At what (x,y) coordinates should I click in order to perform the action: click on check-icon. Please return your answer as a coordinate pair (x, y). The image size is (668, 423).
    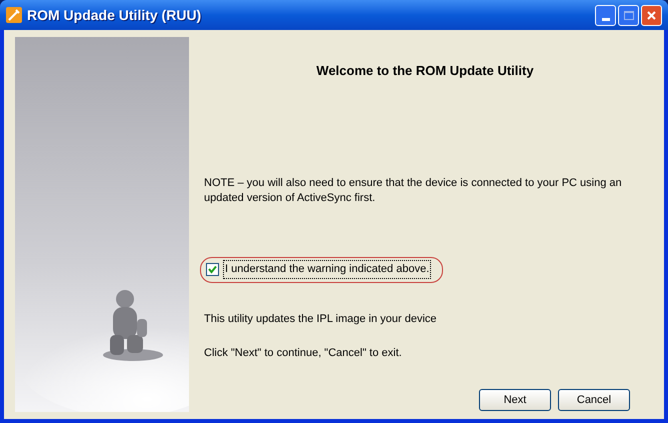
    Looking at the image, I should click on (212, 269).